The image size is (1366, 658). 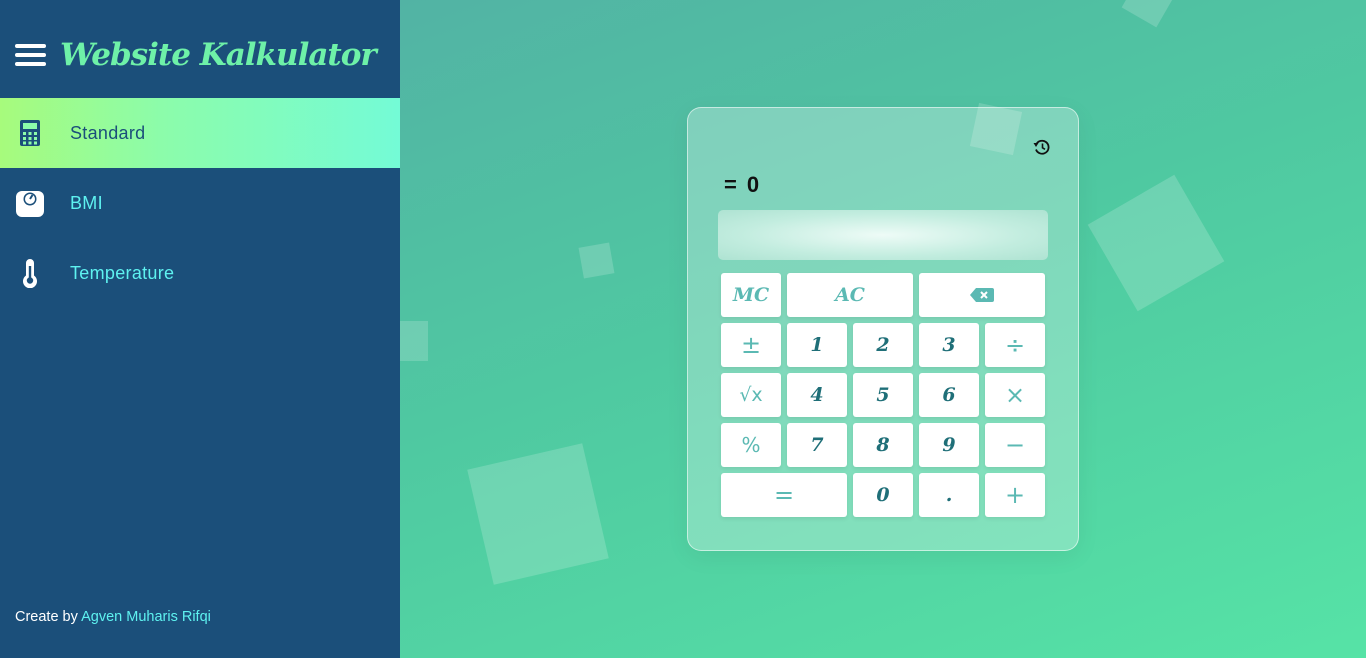 I want to click on brand-header: Website Kalkulator, so click(x=196, y=55).